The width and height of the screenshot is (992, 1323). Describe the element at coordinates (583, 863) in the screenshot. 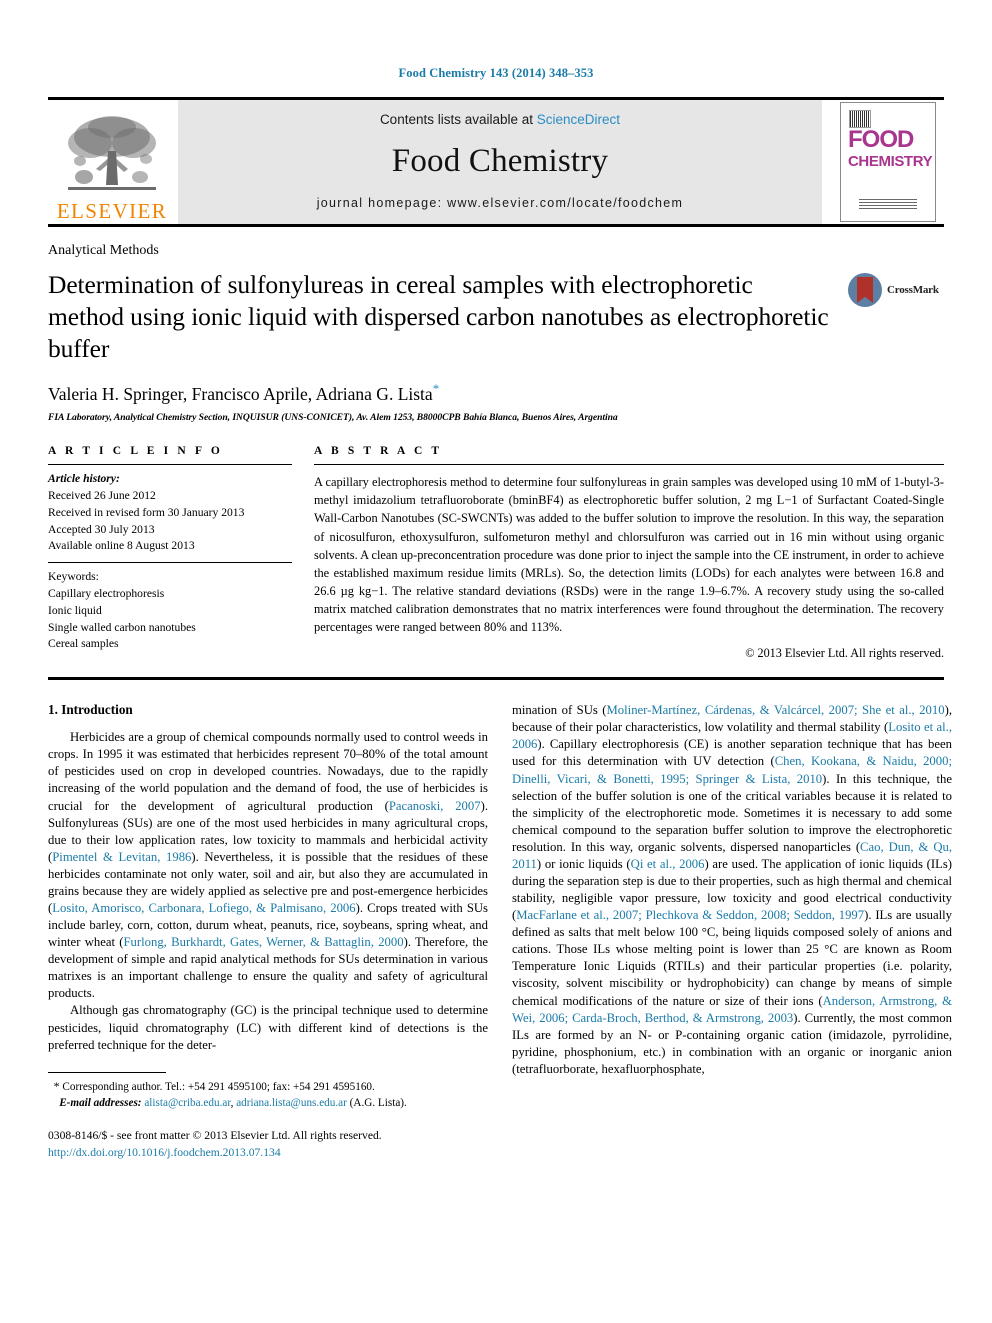

I see `intro-text: ) or ionic liquids (` at that location.